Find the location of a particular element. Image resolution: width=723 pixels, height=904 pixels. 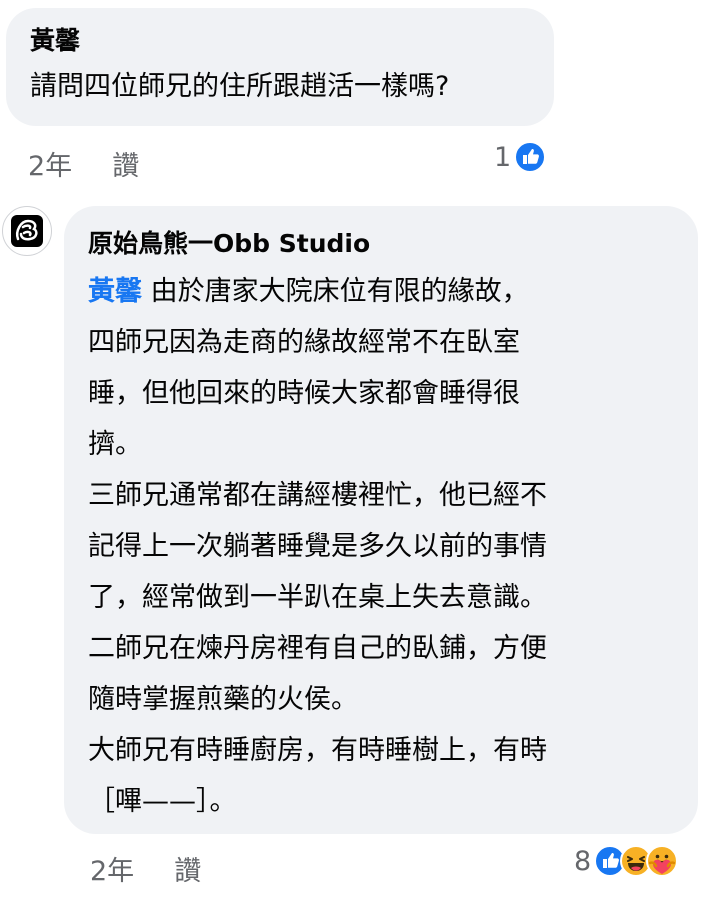

avatar is located at coordinates (27, 231).